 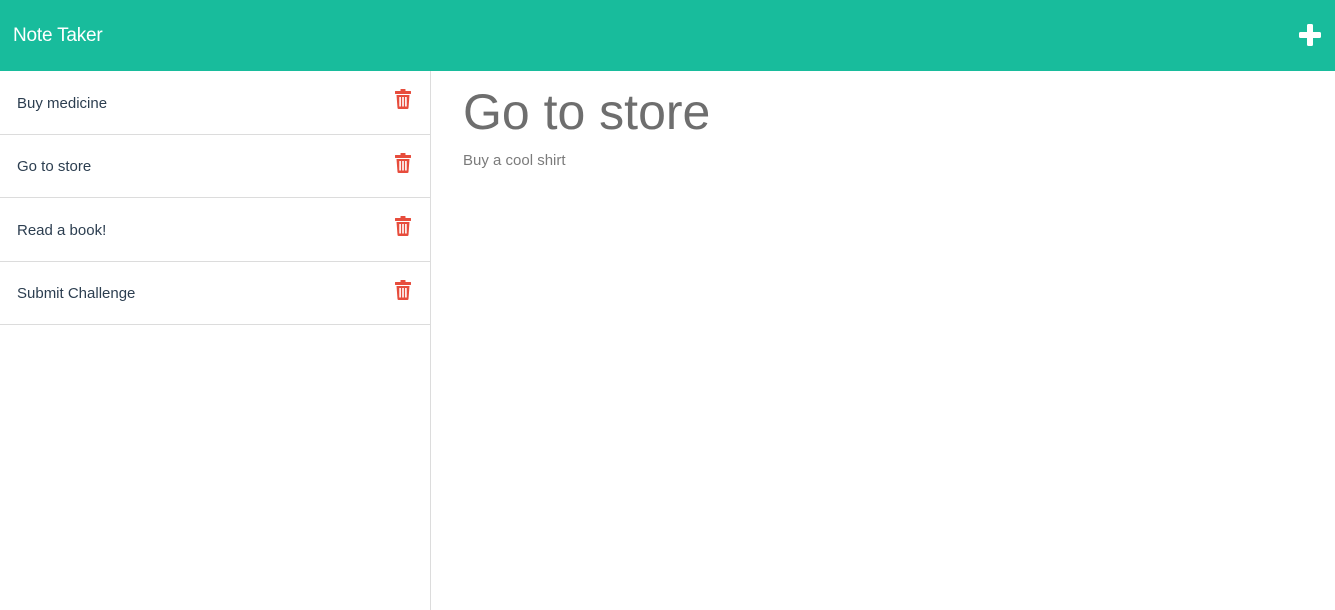 I want to click on app-title: Note Taker, so click(x=58, y=36).